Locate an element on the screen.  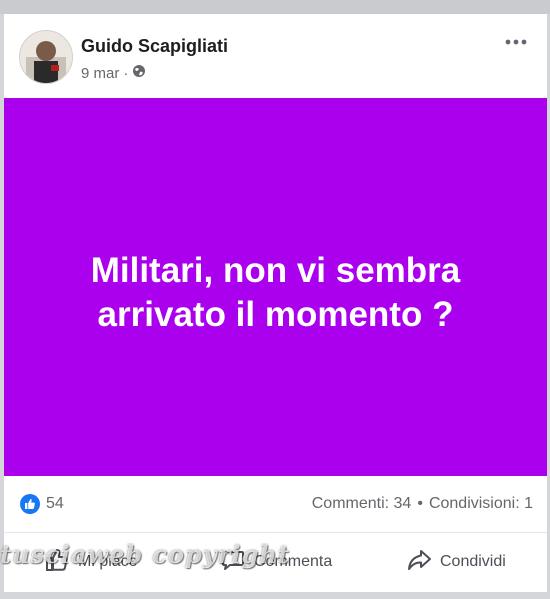
engagement-stats: Commenti: 34 • Condivisioni: 1 is located at coordinates (422, 504).